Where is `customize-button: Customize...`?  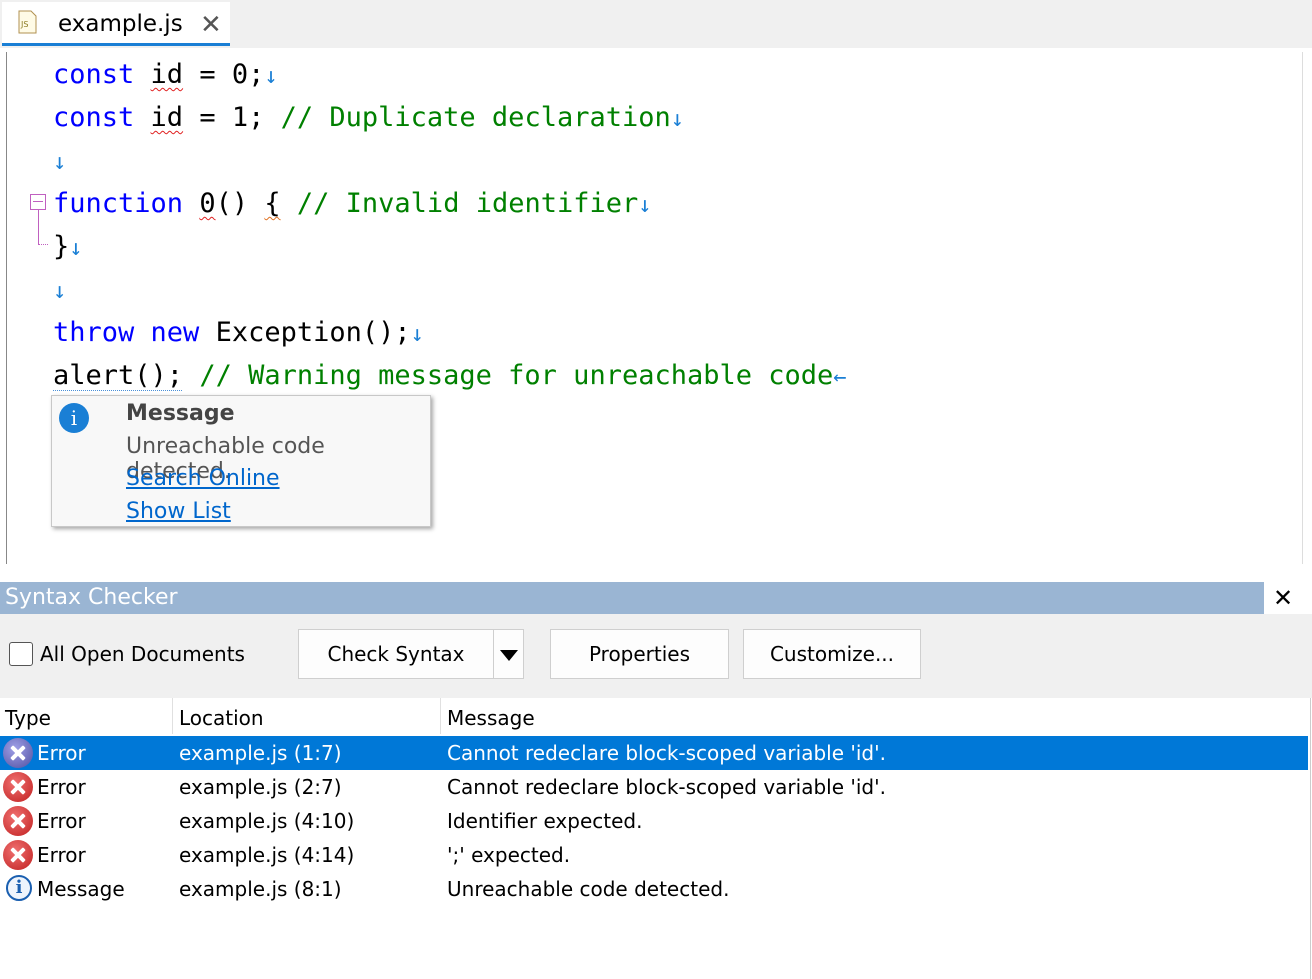
customize-button: Customize... is located at coordinates (832, 654).